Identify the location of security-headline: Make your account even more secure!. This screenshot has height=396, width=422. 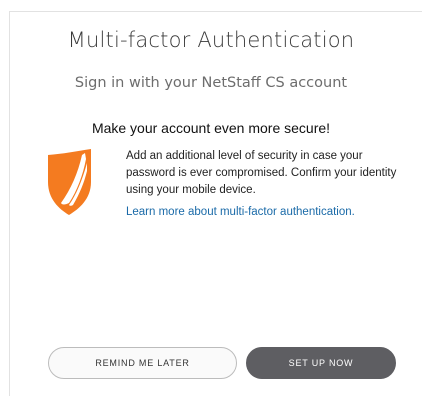
(211, 128).